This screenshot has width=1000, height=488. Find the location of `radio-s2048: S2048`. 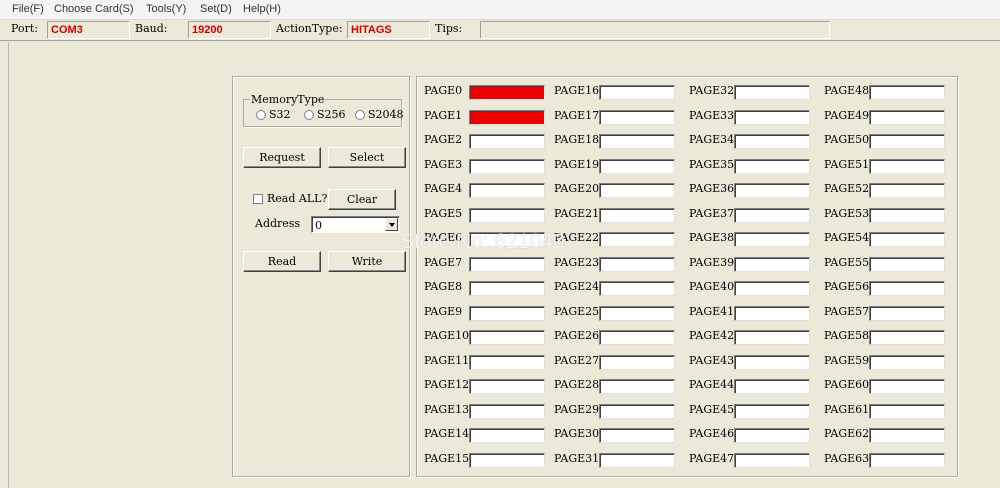

radio-s2048: S2048 is located at coordinates (379, 114).